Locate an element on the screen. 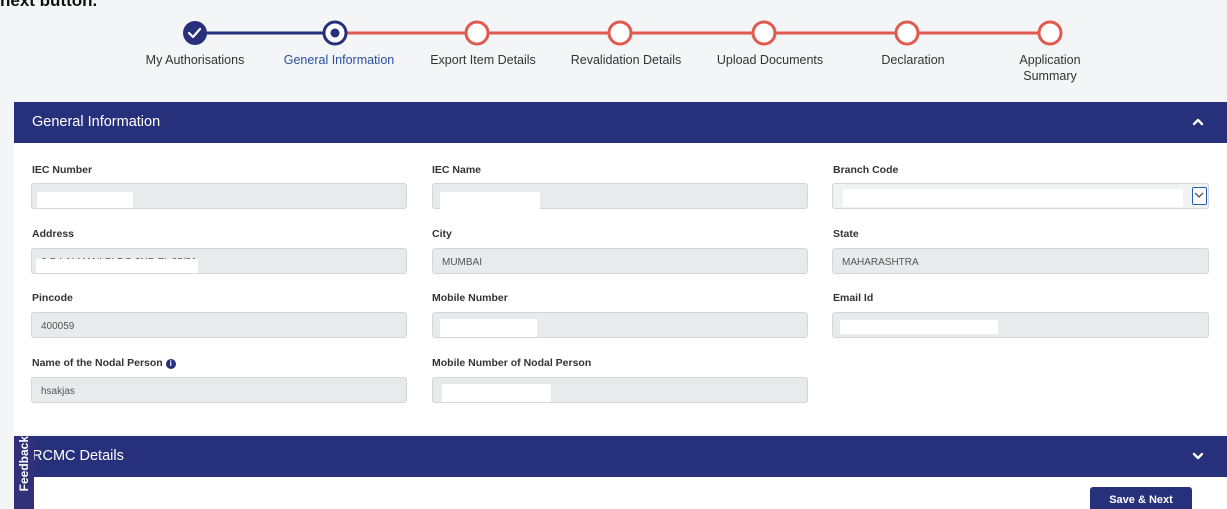 This screenshot has width=1227, height=509. feedback-label: Feedback is located at coordinates (24, 464).